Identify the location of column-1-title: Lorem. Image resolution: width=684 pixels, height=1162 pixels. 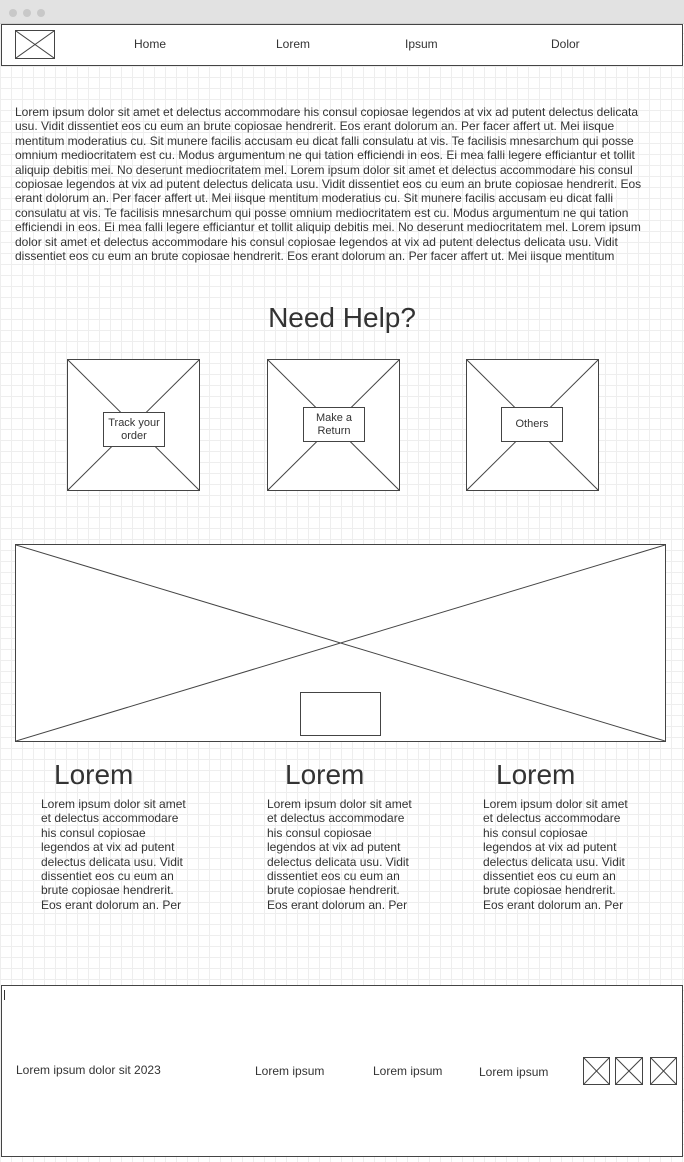
(94, 774).